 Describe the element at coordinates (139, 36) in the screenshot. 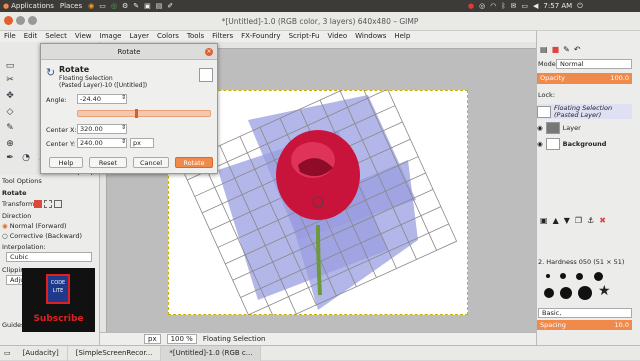

I see `menu-layer: Layer` at that location.